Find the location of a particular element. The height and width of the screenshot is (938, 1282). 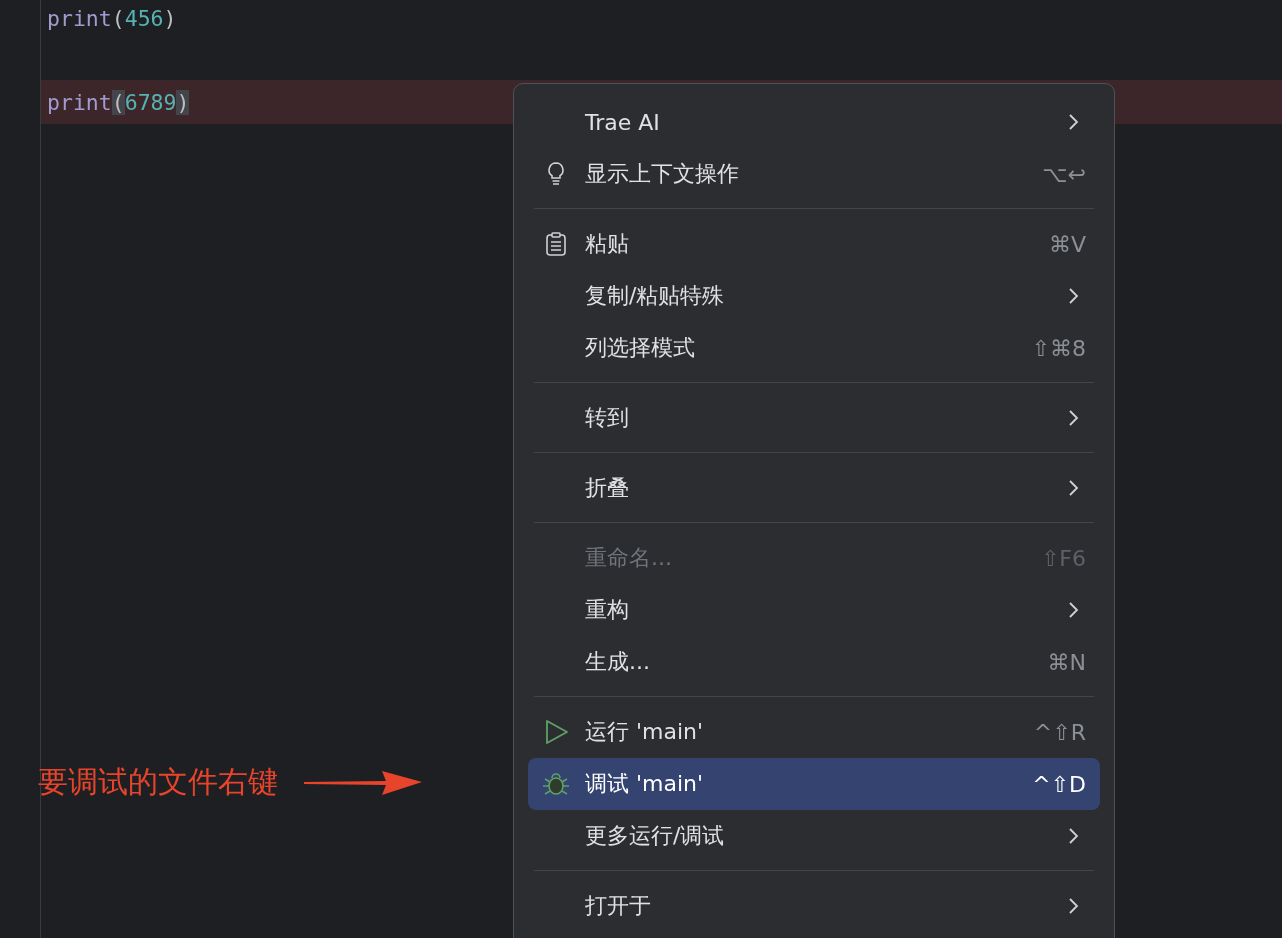

arrow-icon is located at coordinates (363, 782).